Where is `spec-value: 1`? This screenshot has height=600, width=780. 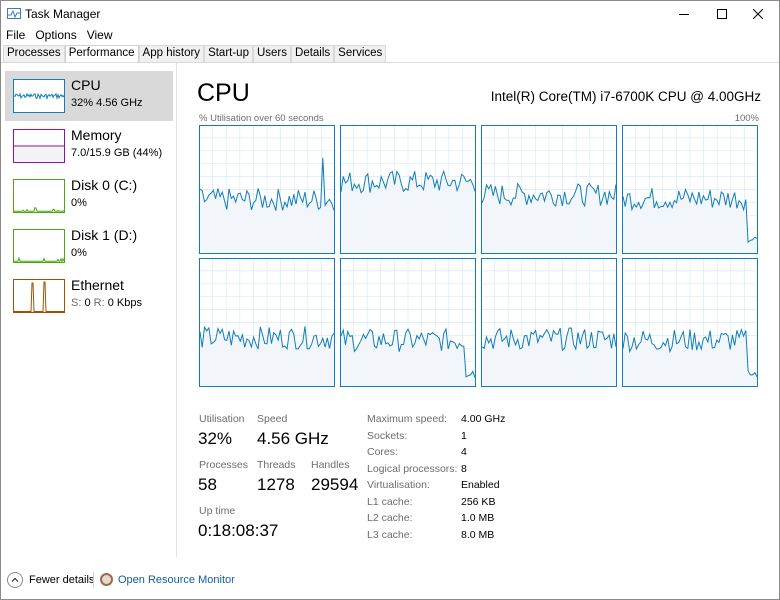 spec-value: 1 is located at coordinates (464, 435).